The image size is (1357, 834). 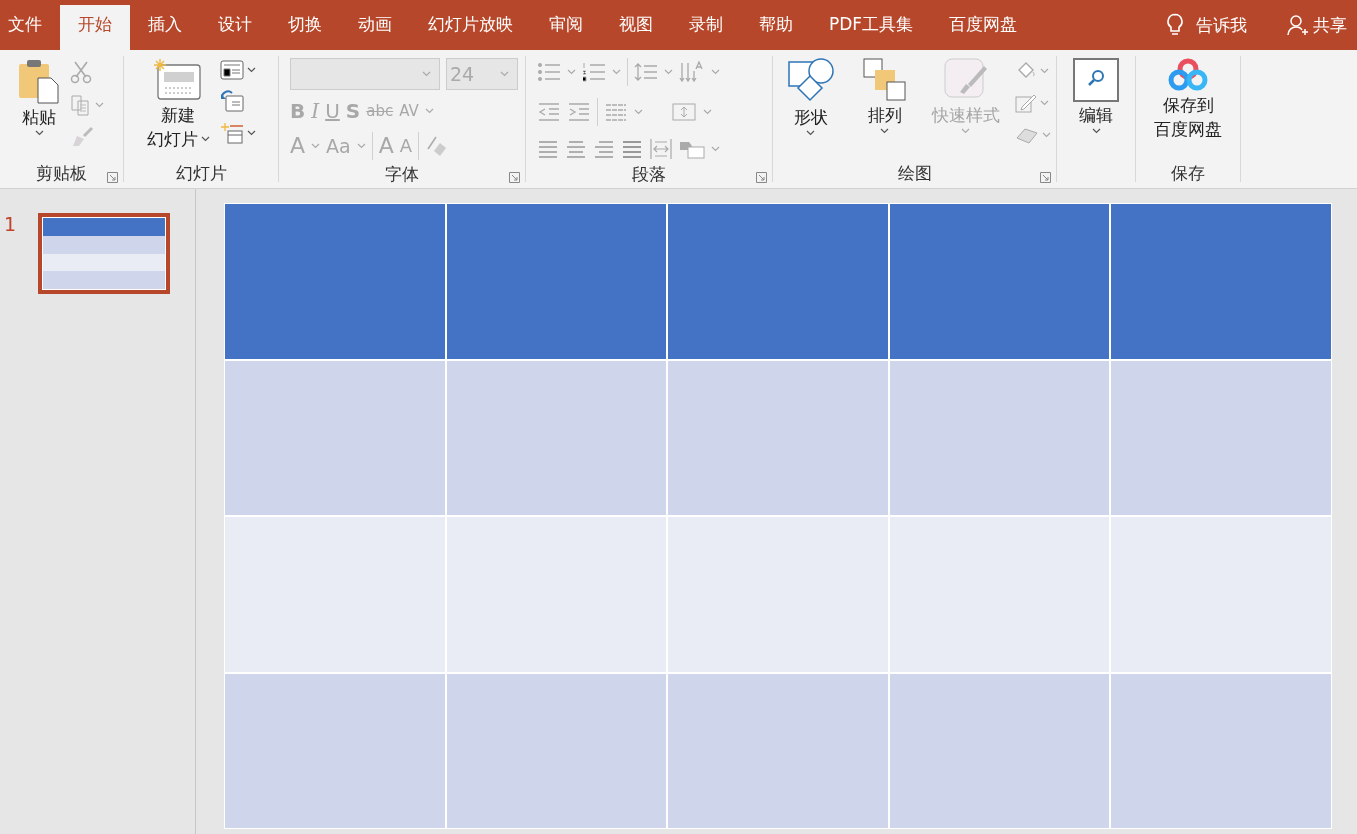 What do you see at coordinates (365, 74) in the screenshot?
I see `font-name-dropdown` at bounding box center [365, 74].